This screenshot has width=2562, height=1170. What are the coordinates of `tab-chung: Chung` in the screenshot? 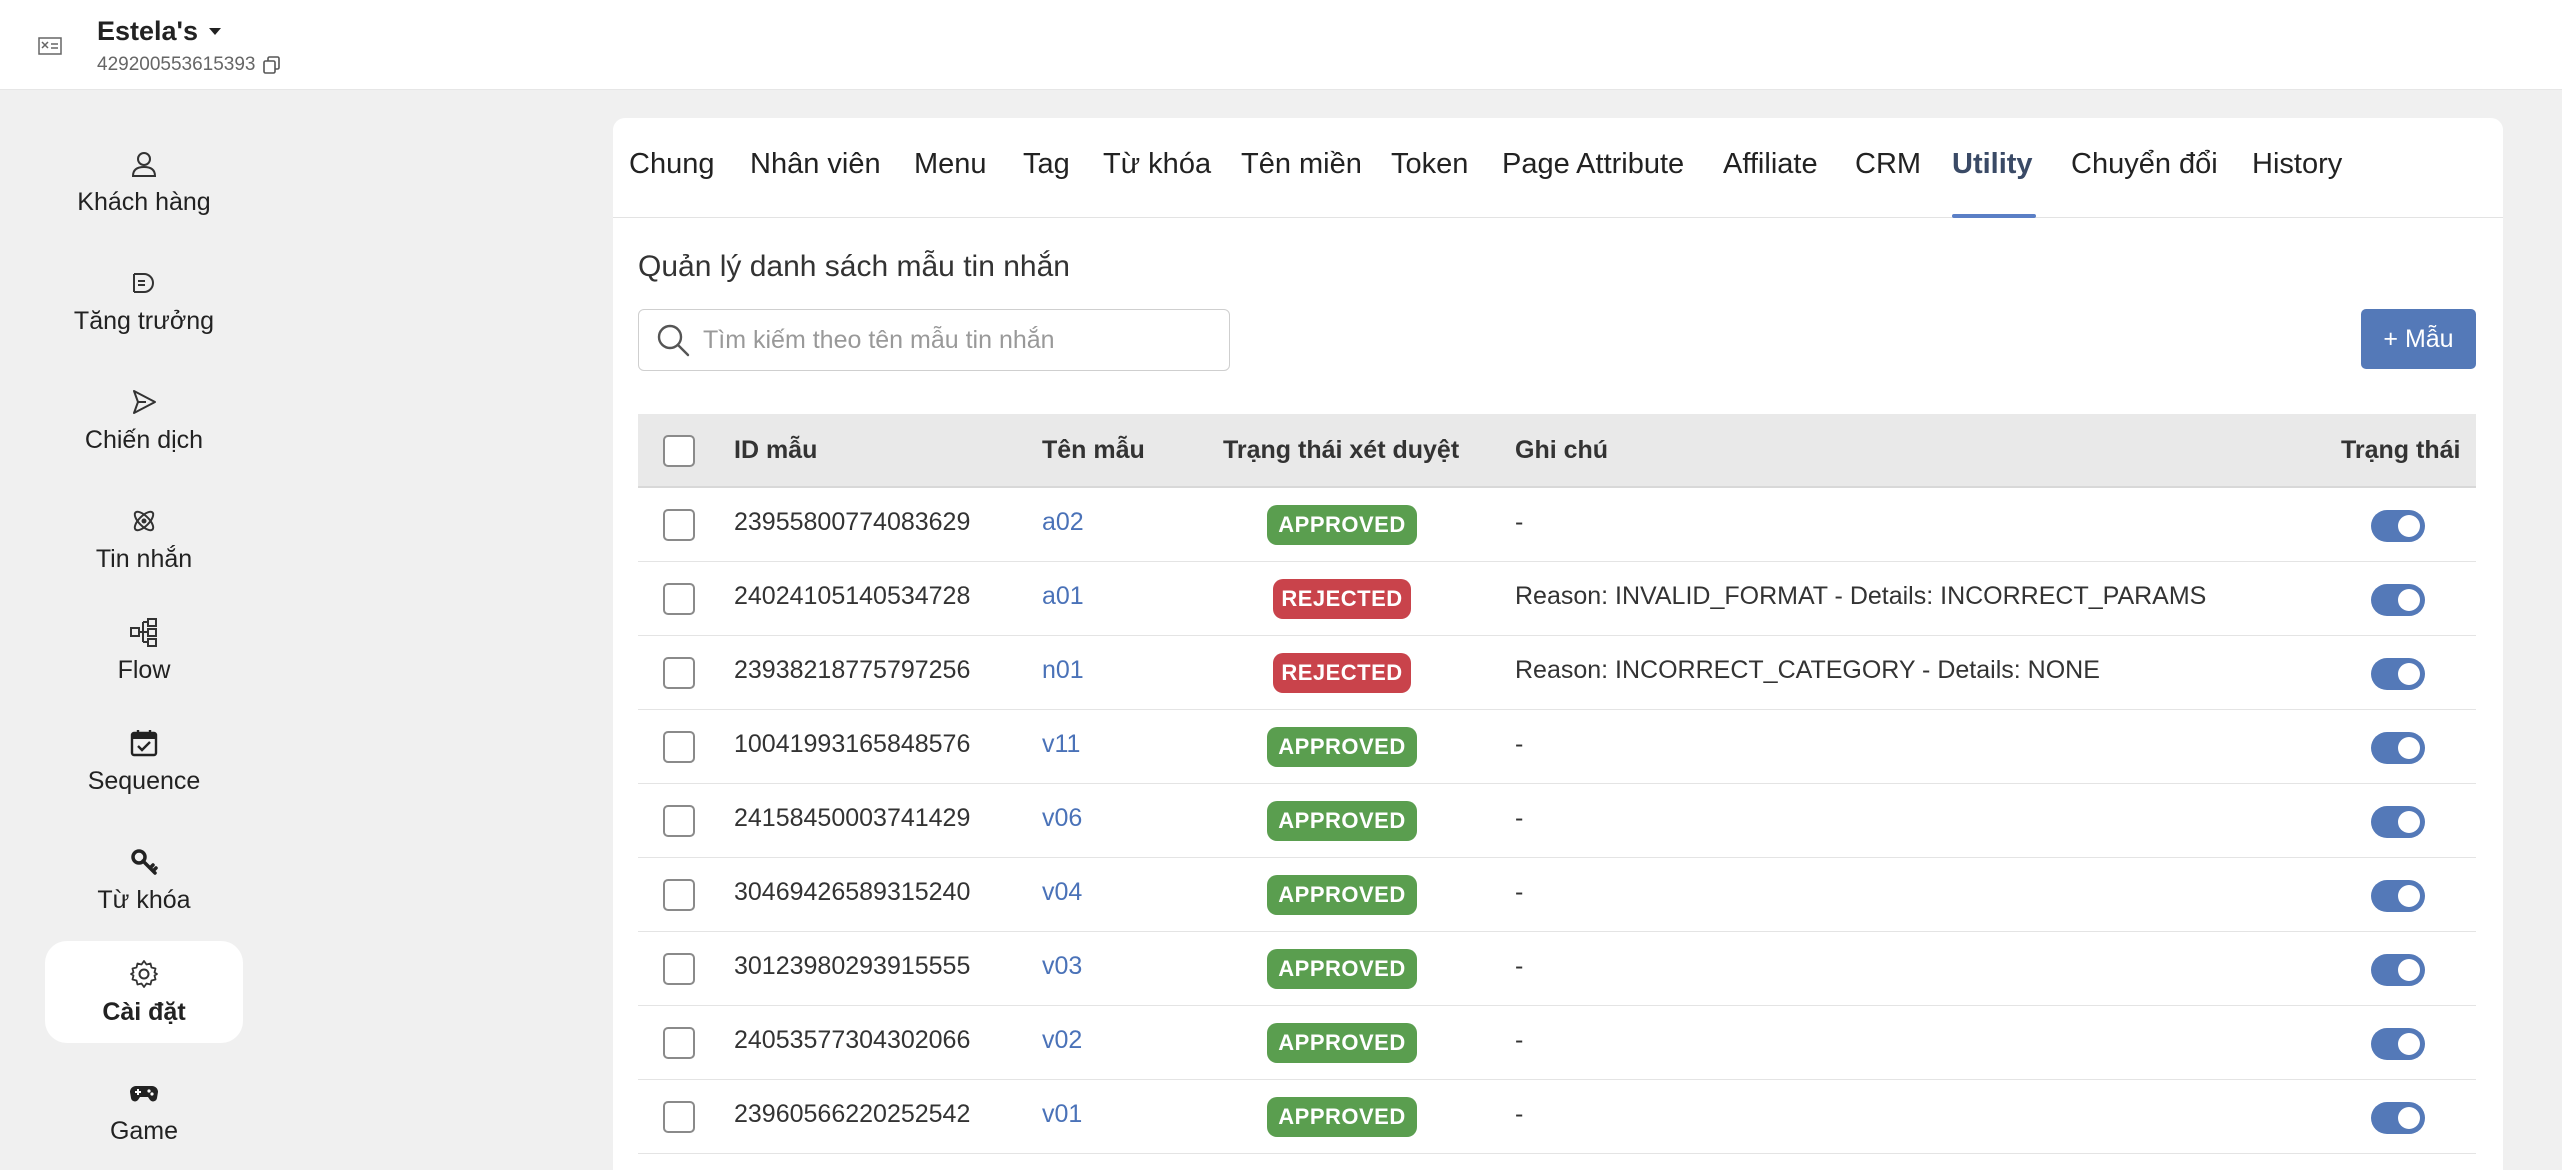 It's located at (671, 164).